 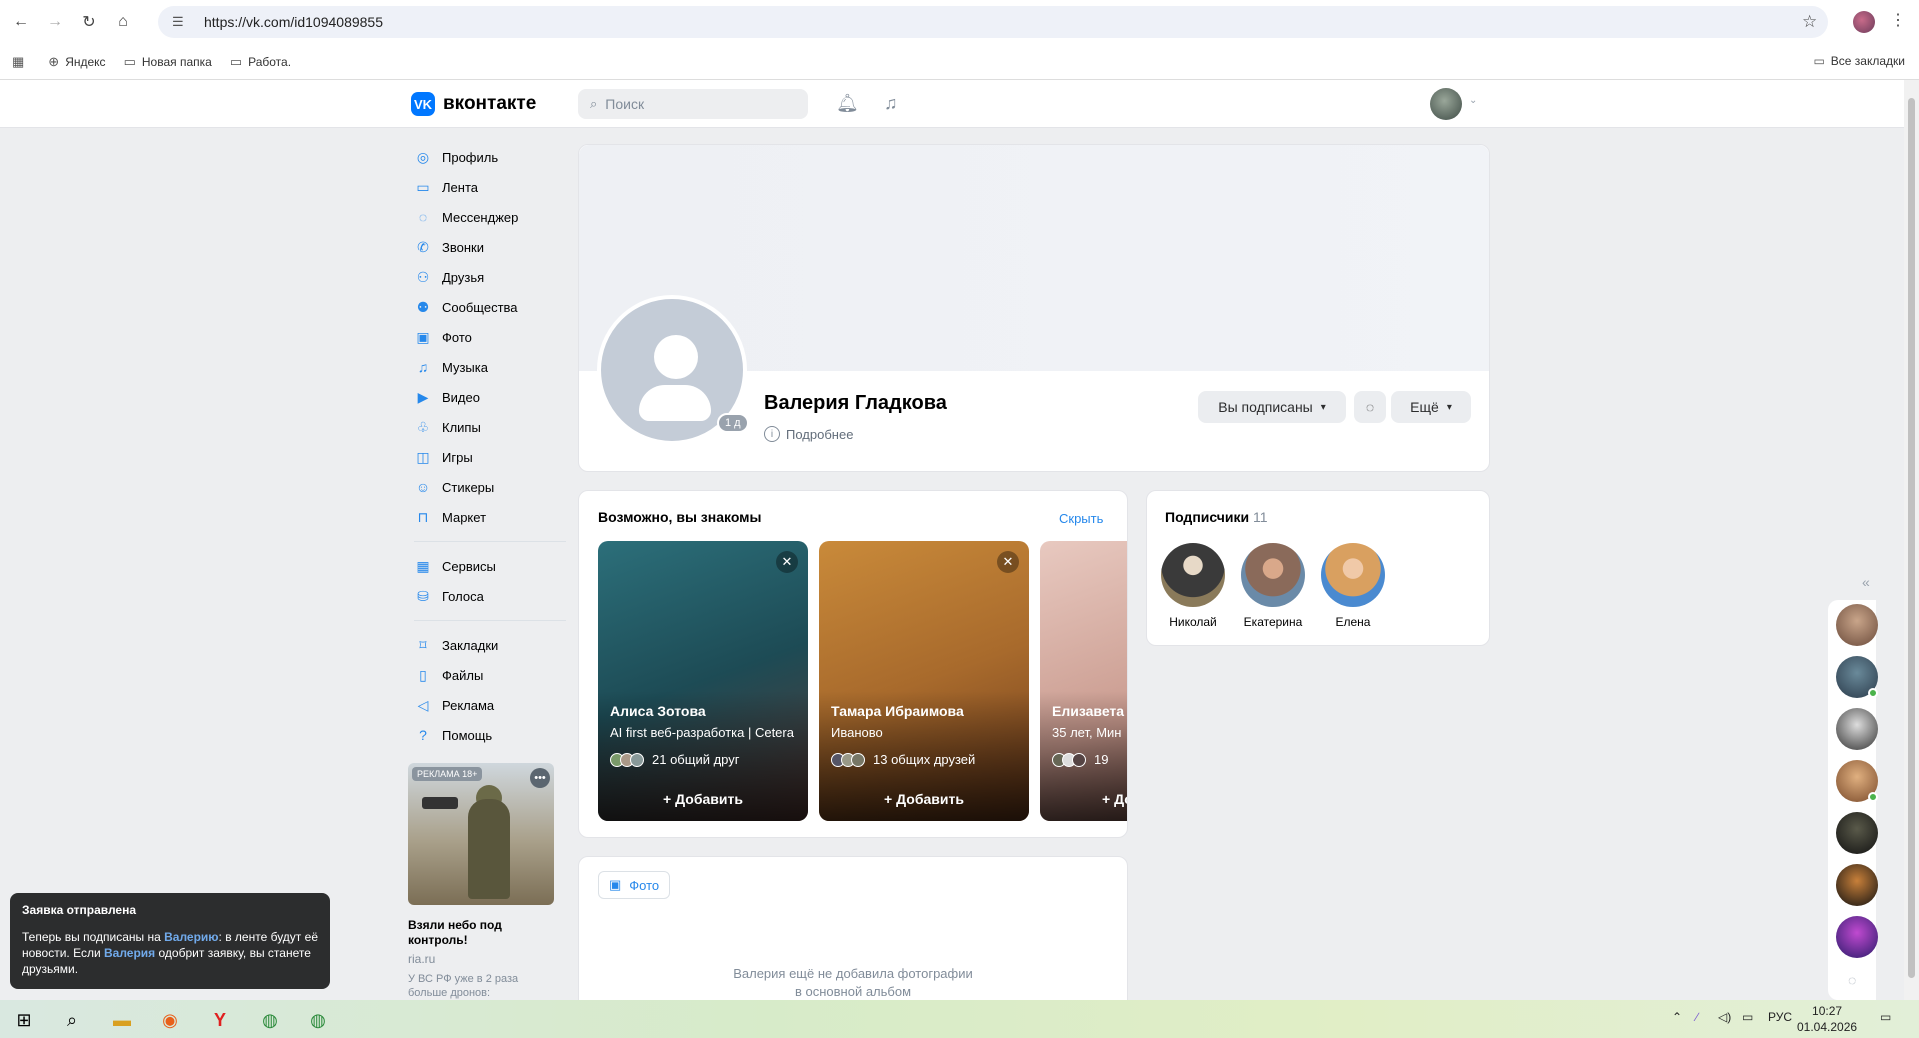 I want to click on nav-item-messenger: ◌ Мессенджер, so click(x=490, y=217).